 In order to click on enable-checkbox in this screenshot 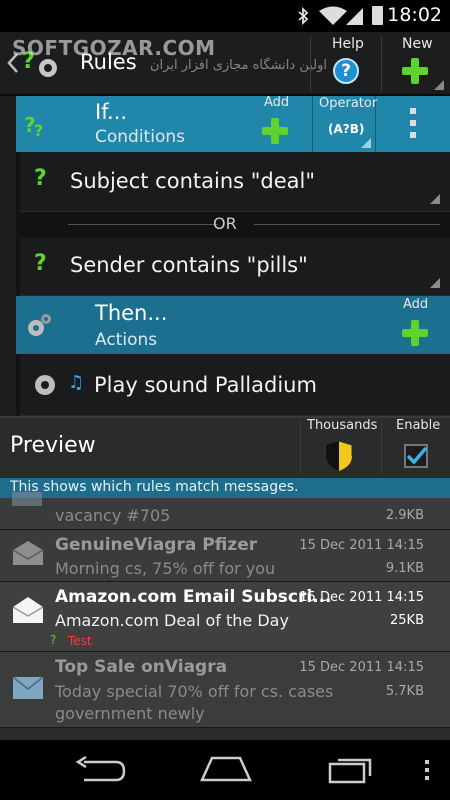, I will do `click(416, 456)`.